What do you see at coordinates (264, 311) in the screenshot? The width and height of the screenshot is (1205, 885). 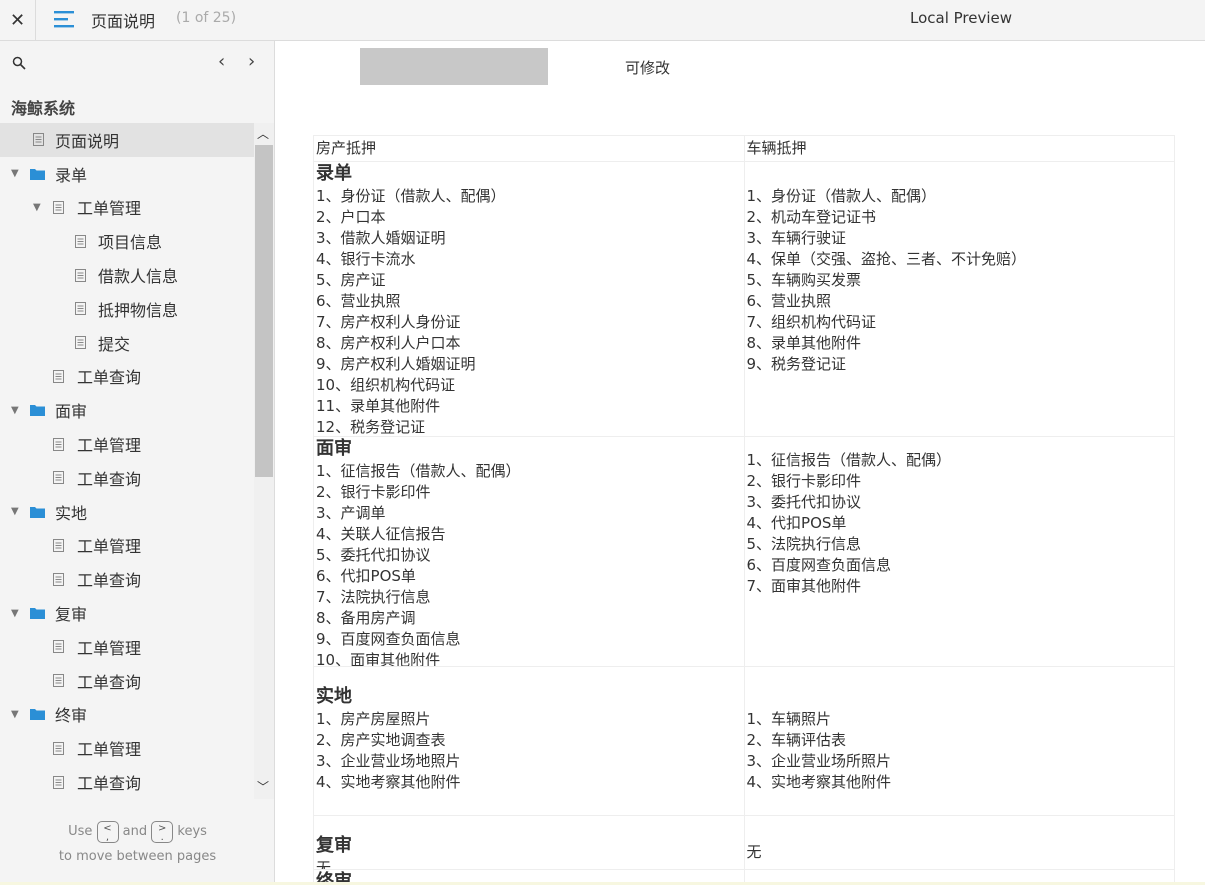 I see `scrollbar-thumb` at bounding box center [264, 311].